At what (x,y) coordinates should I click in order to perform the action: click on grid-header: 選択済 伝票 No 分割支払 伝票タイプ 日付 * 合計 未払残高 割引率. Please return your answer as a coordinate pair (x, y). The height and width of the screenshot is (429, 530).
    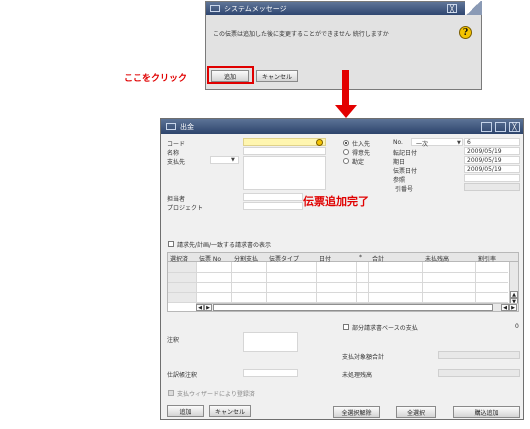
    Looking at the image, I should click on (343, 258).